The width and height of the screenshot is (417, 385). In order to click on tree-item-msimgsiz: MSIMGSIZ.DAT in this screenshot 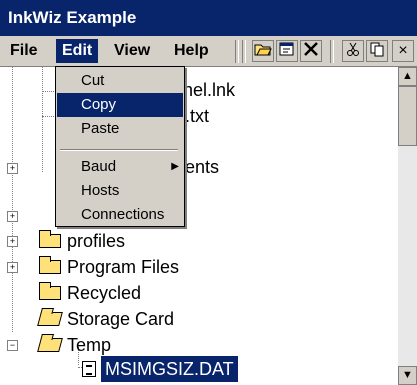, I will do `click(199, 369)`.